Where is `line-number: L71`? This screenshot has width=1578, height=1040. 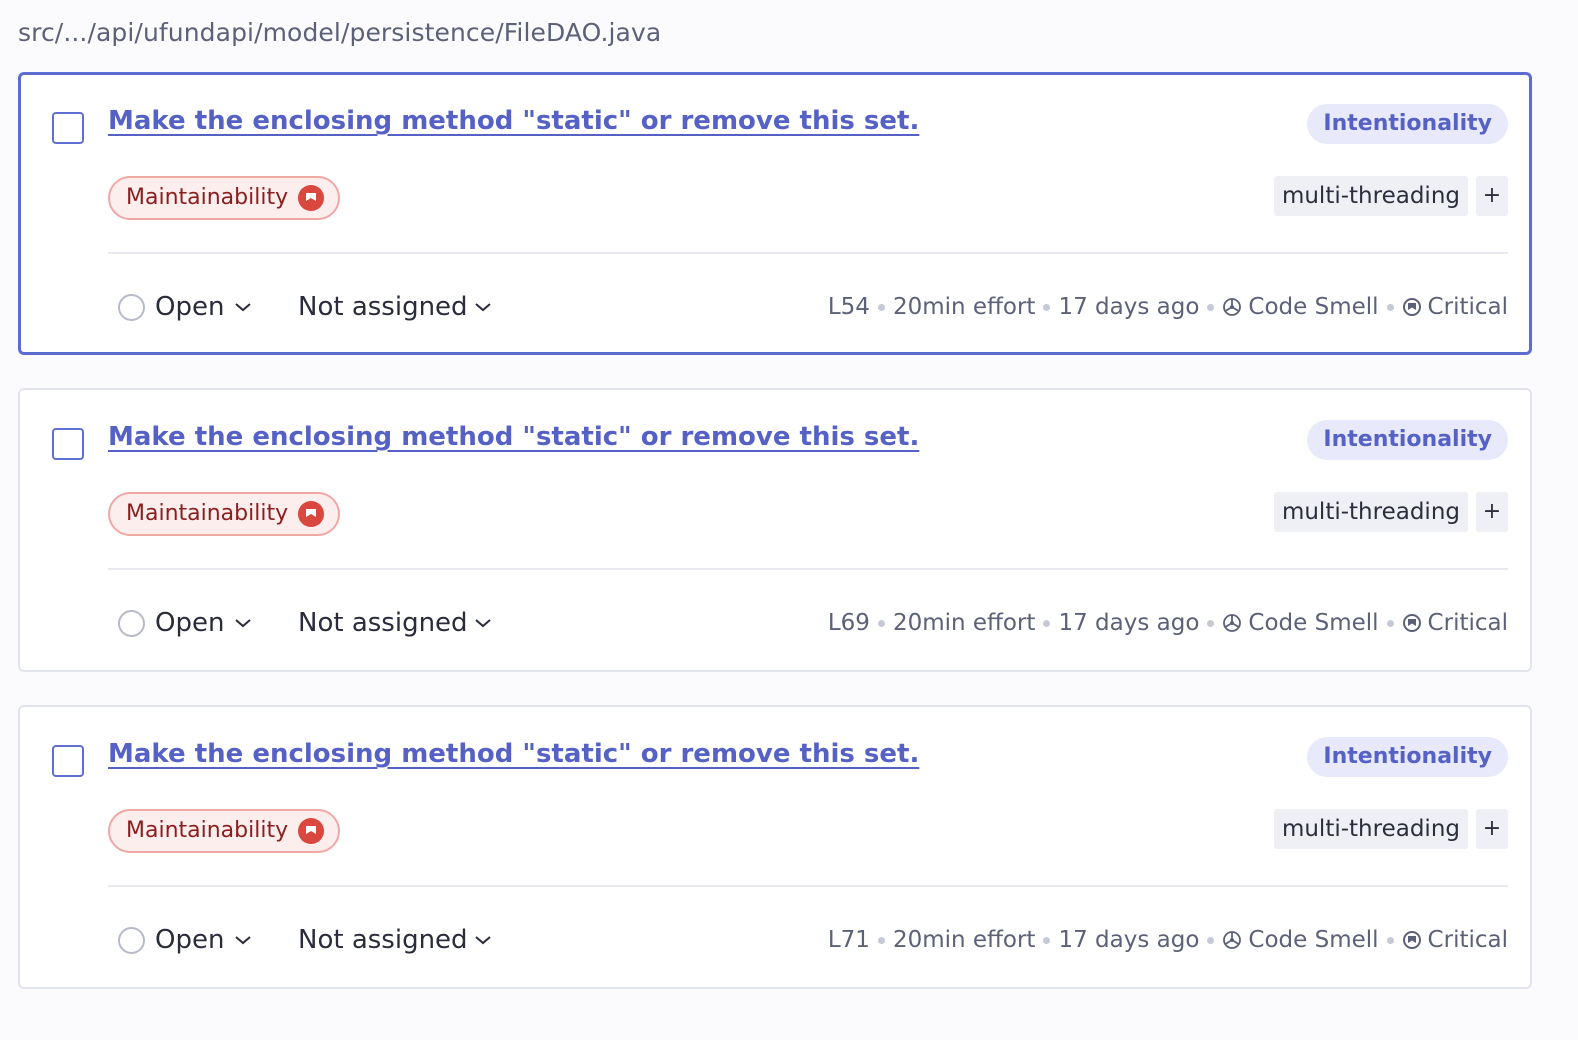 line-number: L71 is located at coordinates (849, 940).